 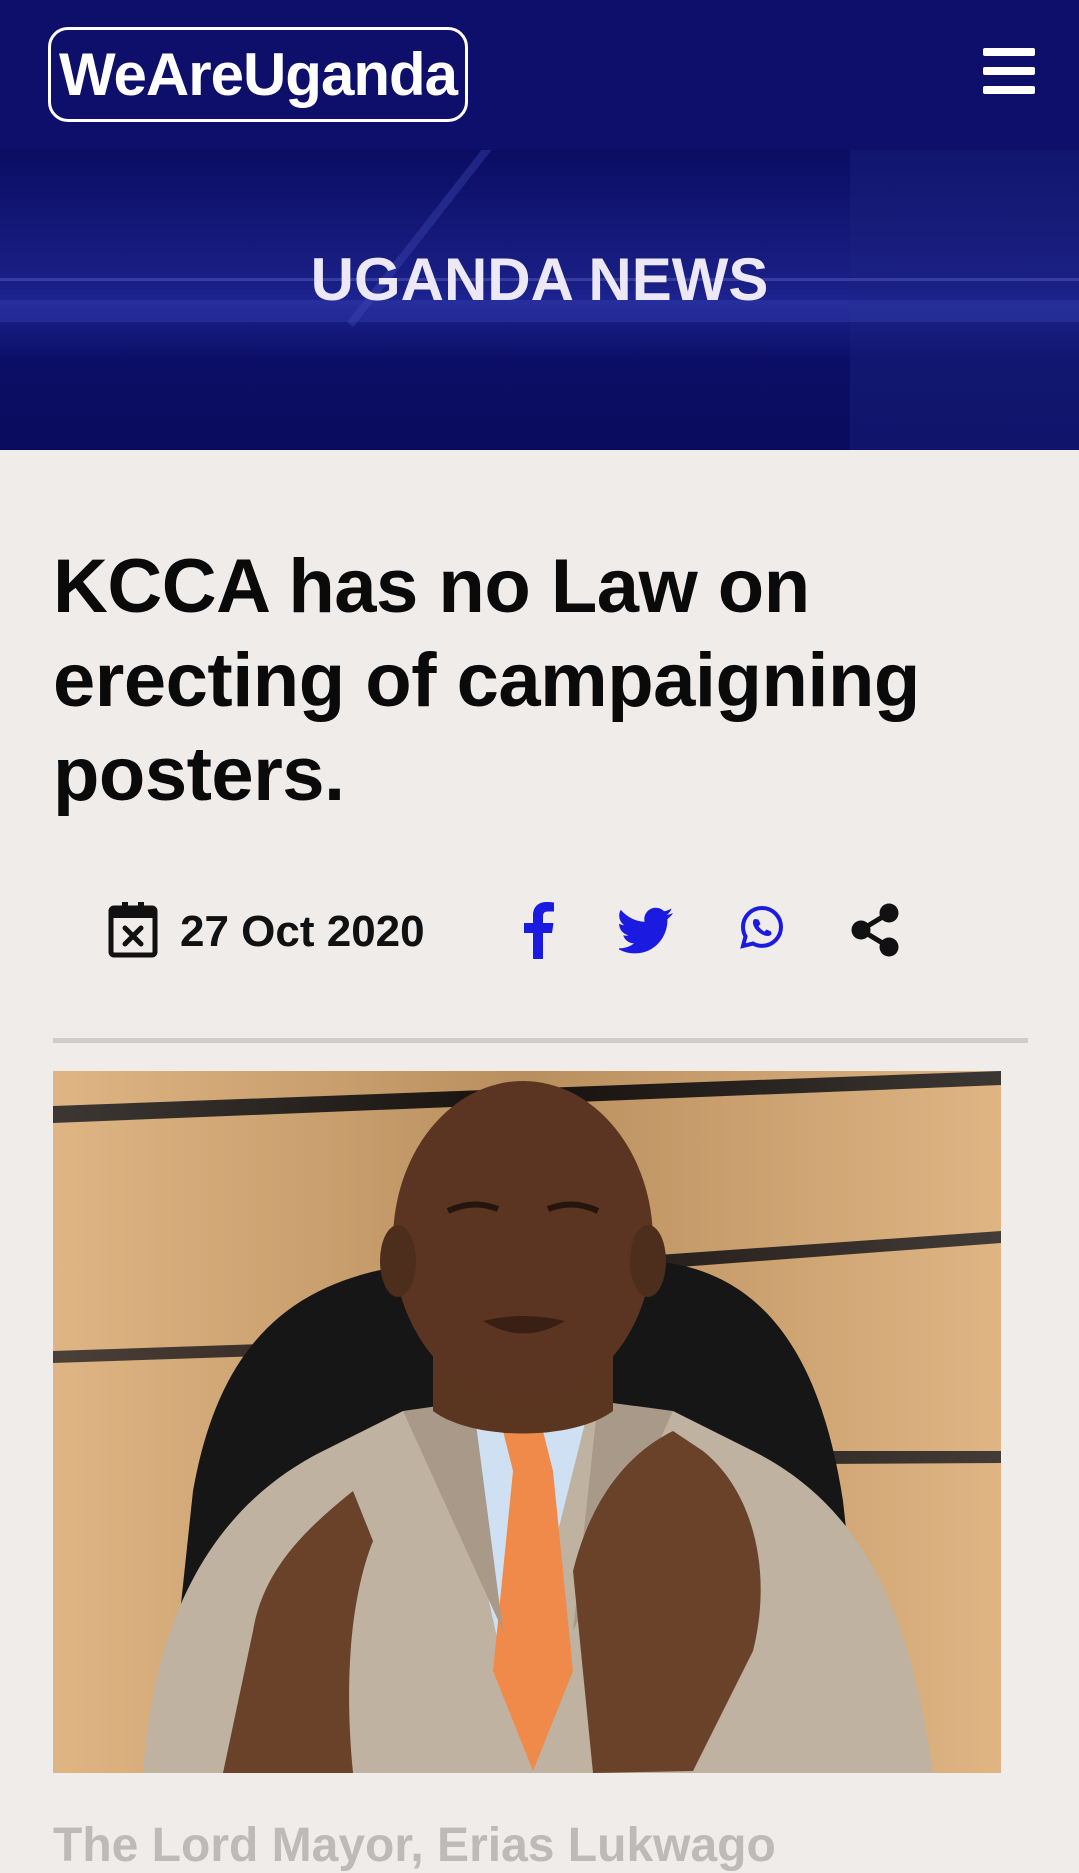 What do you see at coordinates (539, 279) in the screenshot?
I see `section-title: UGANDA NEWS` at bounding box center [539, 279].